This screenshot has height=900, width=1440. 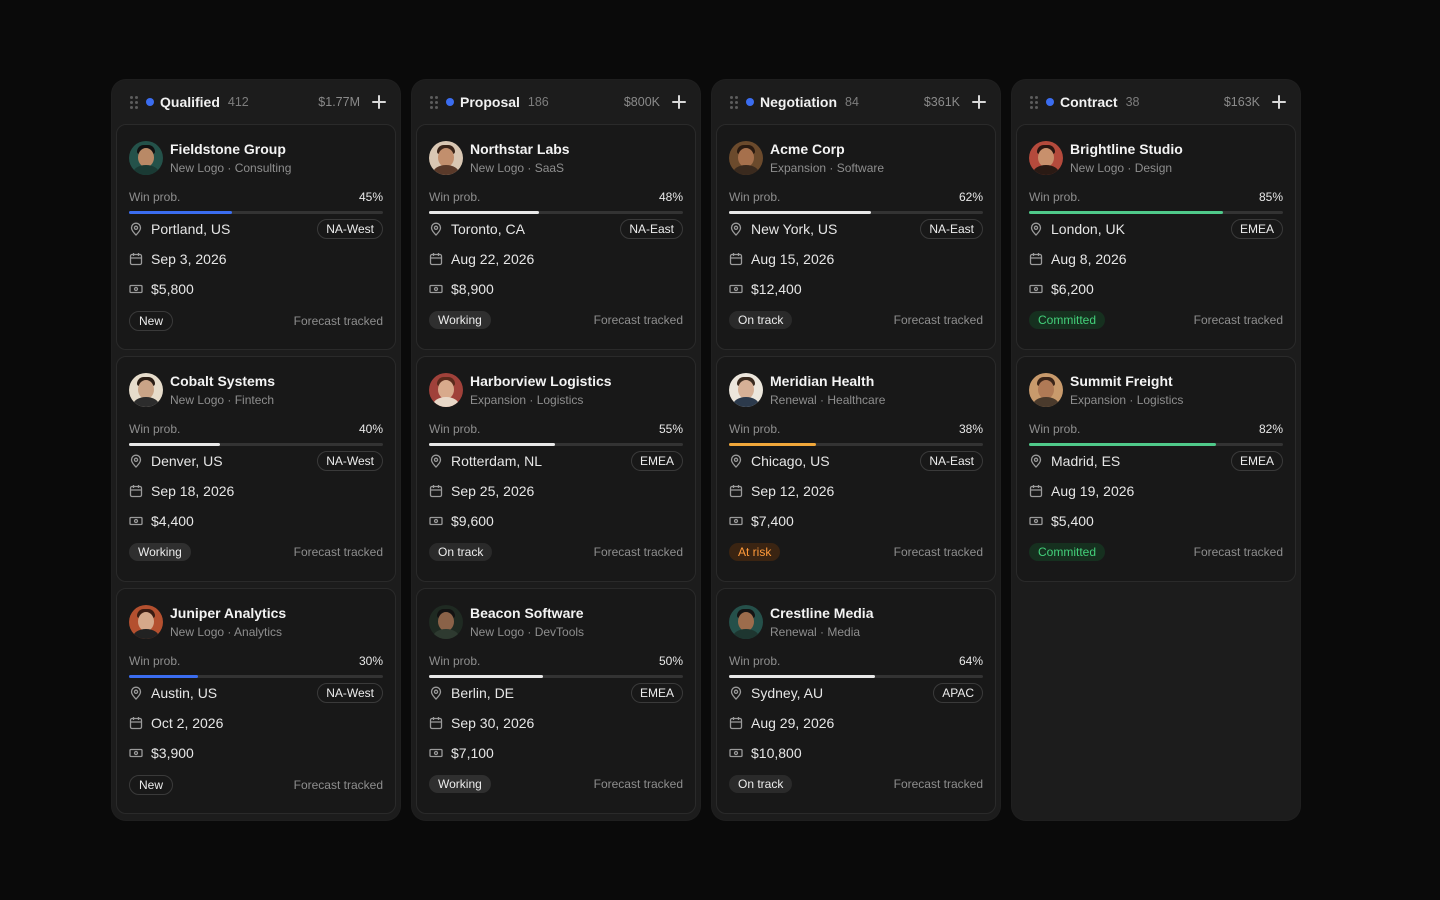 What do you see at coordinates (493, 259) in the screenshot?
I see `close-date: Aug 22, 2026` at bounding box center [493, 259].